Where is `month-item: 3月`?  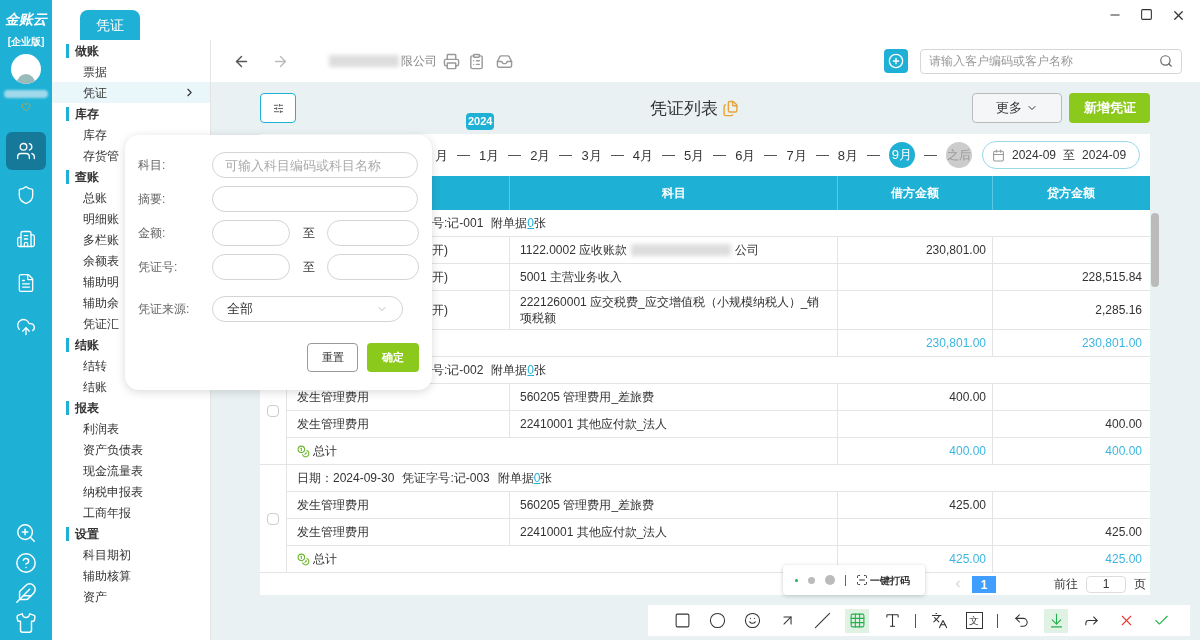
month-item: 3月 is located at coordinates (591, 156).